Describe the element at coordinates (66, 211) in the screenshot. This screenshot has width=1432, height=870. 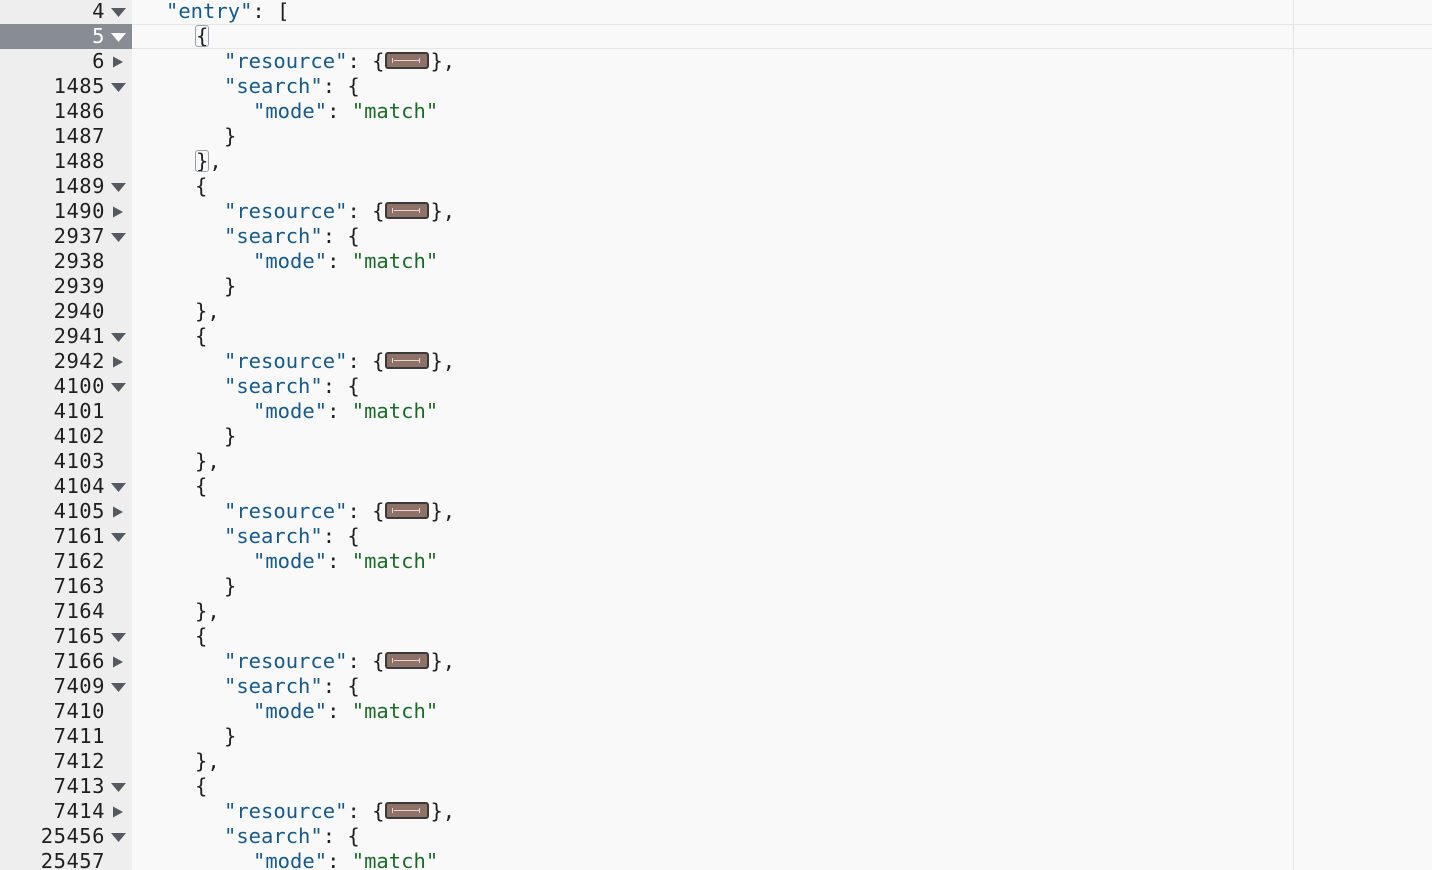
I see `line-number-cell: 1490` at that location.